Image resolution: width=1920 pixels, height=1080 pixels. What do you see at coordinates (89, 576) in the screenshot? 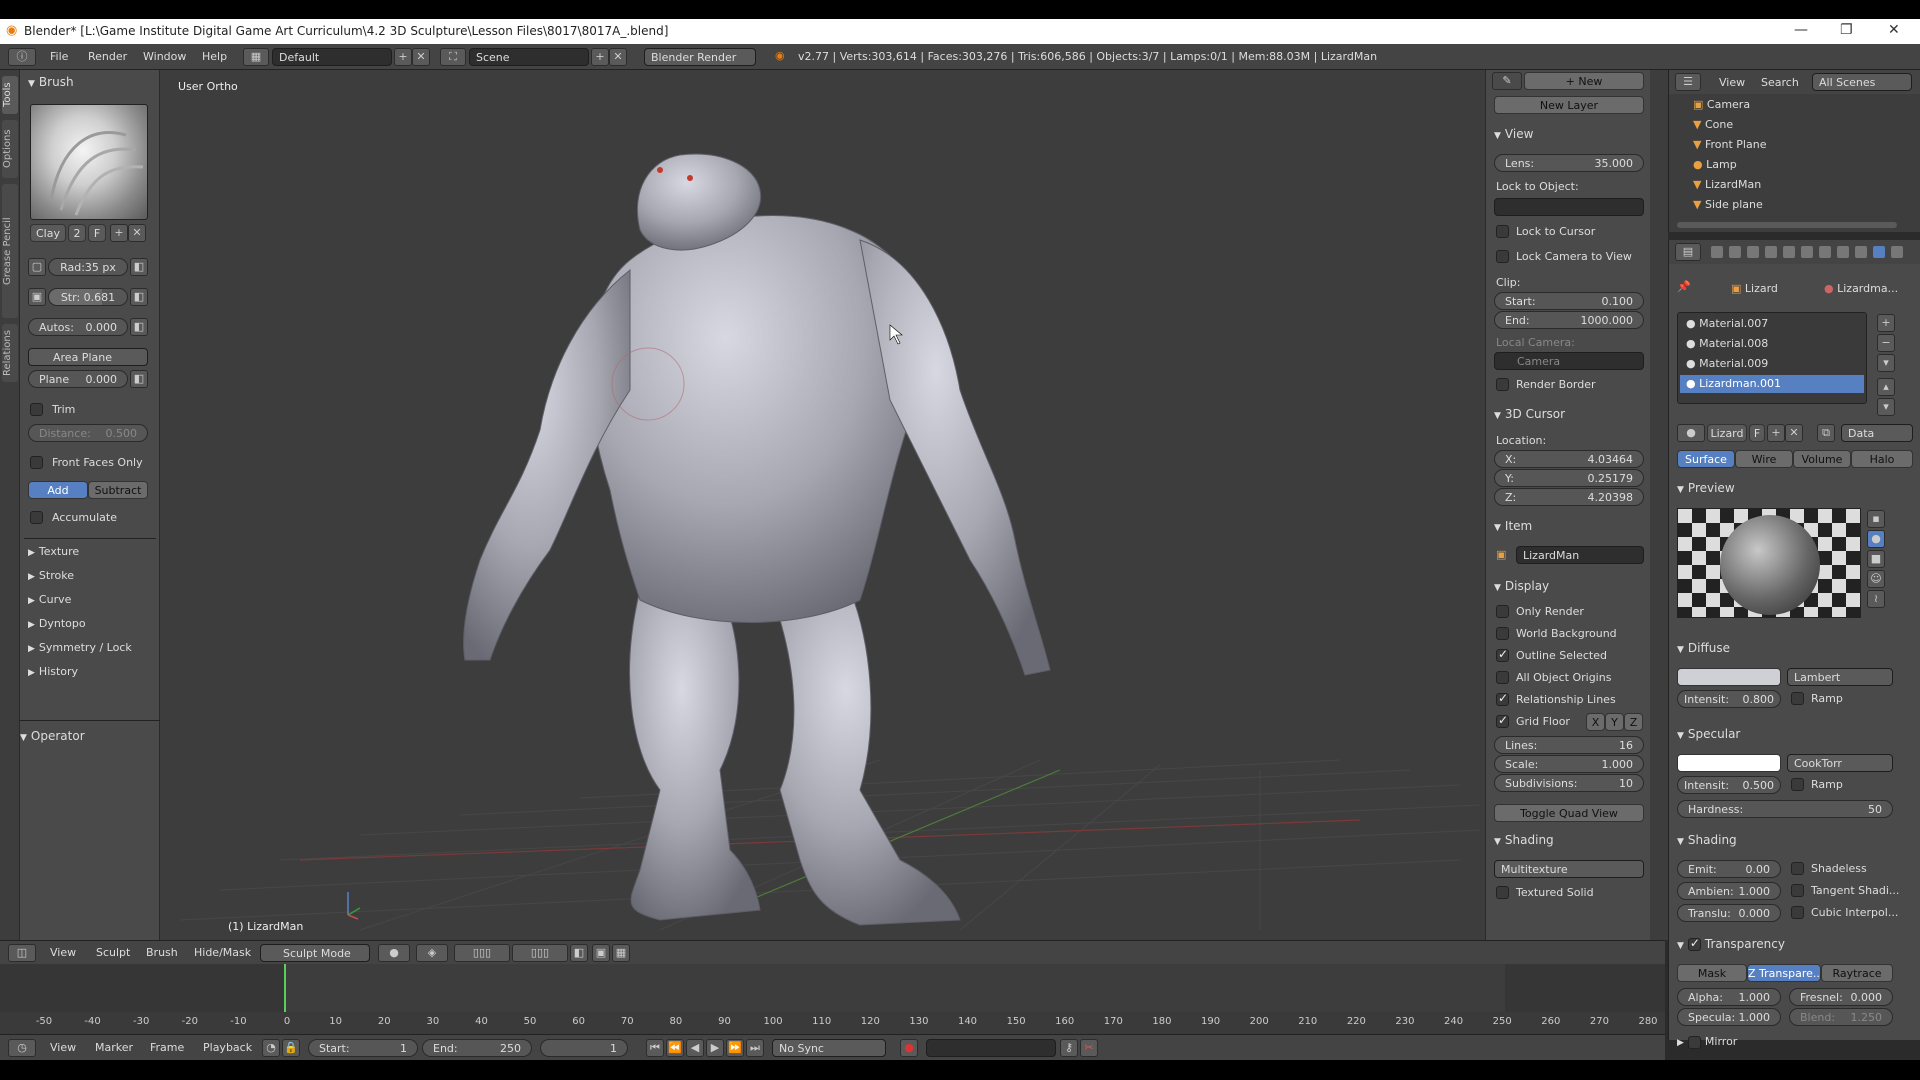
I see `stroke-panel-header: ▶ Stroke` at bounding box center [89, 576].